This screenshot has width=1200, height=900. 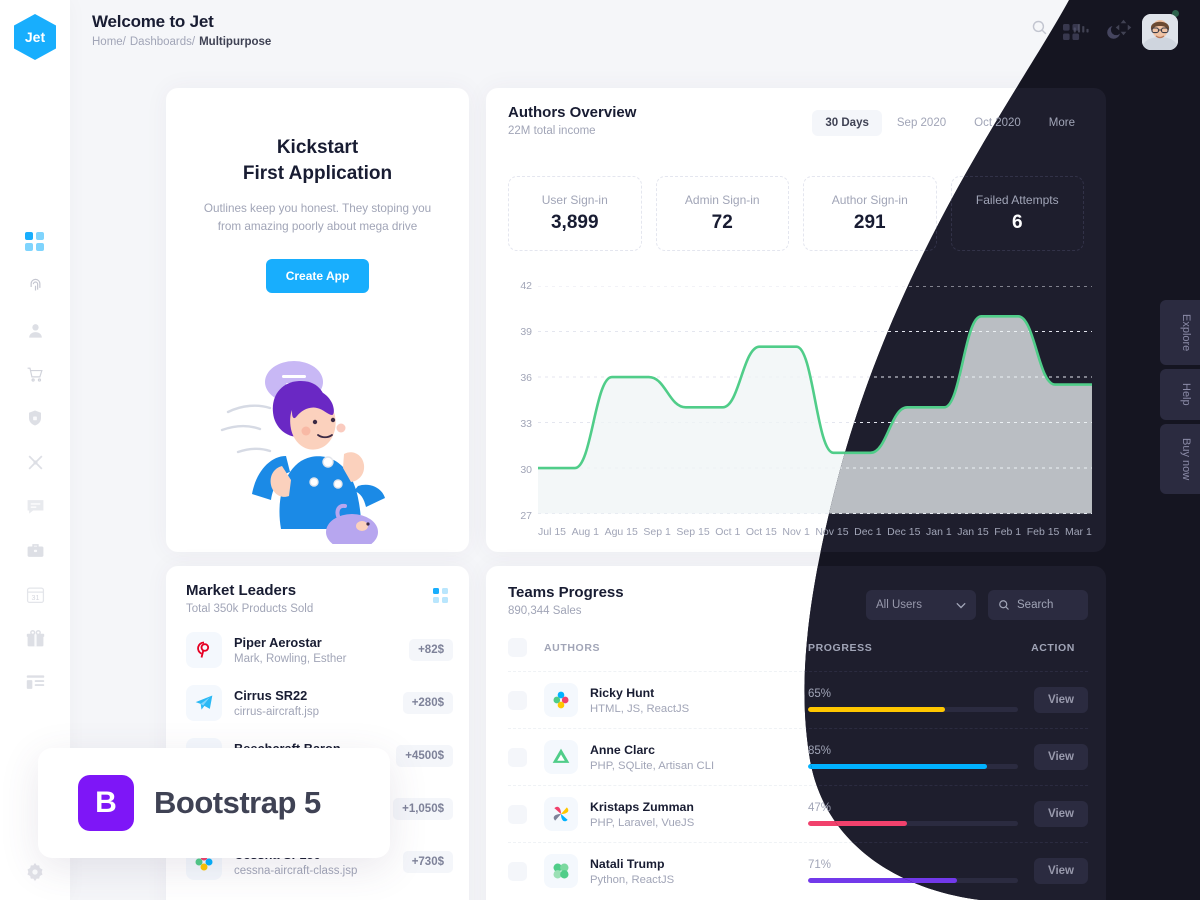 I want to click on x-tick: Jul 15, so click(x=552, y=532).